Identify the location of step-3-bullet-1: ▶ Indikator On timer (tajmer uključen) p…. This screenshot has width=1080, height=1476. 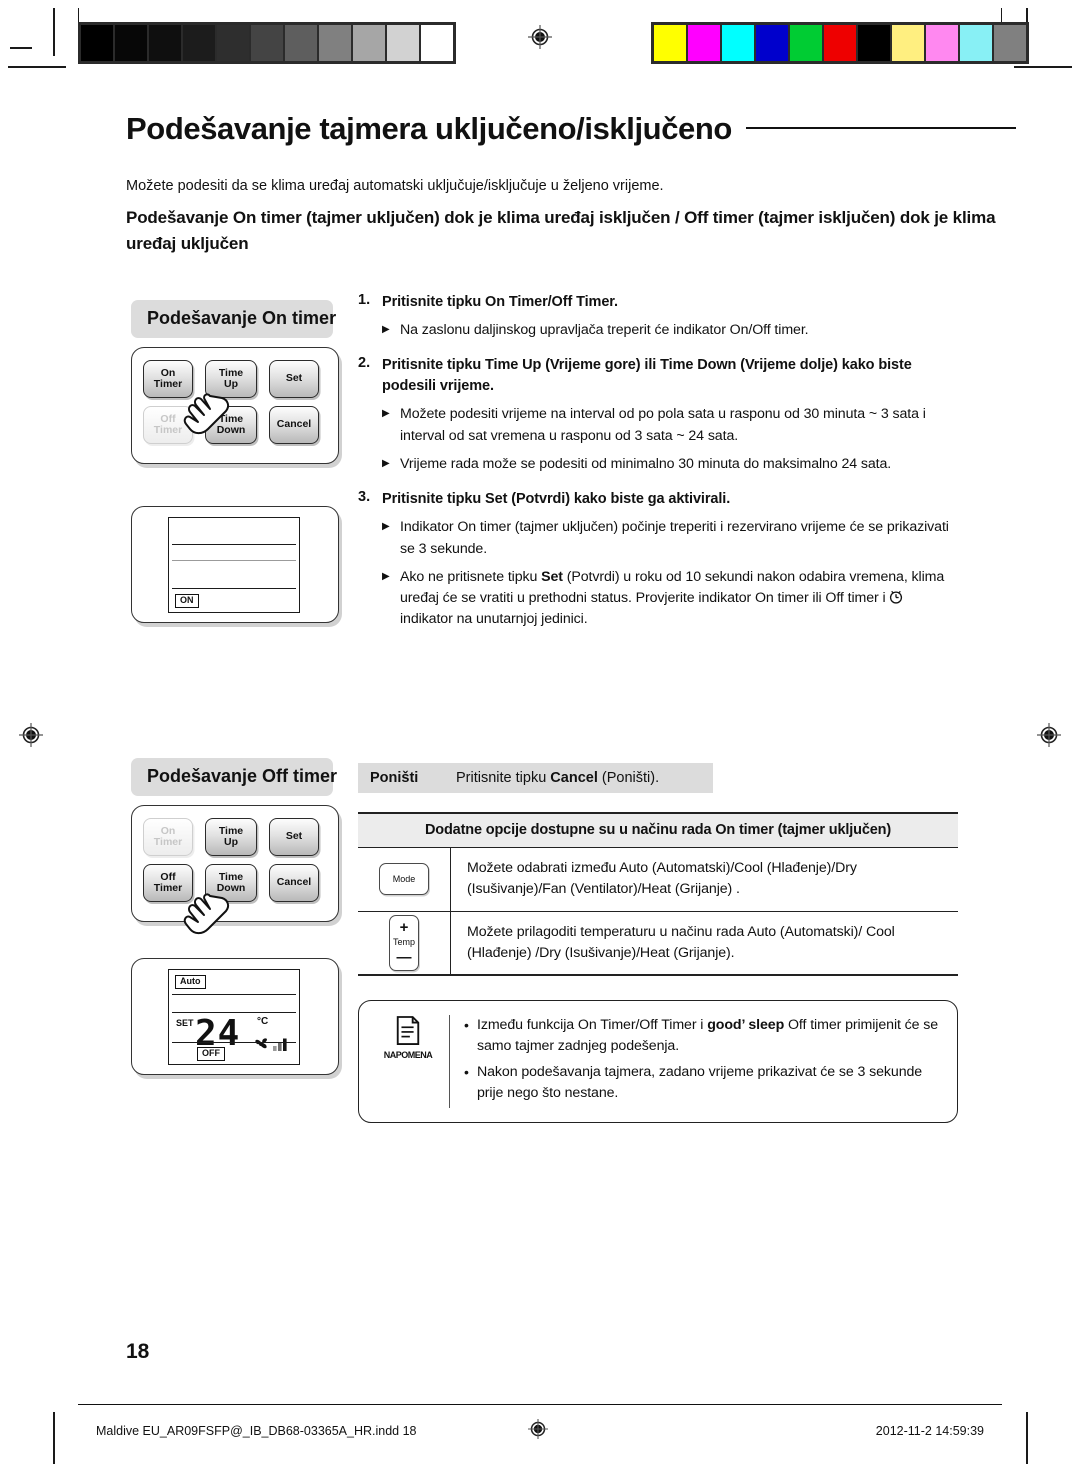
(670, 538).